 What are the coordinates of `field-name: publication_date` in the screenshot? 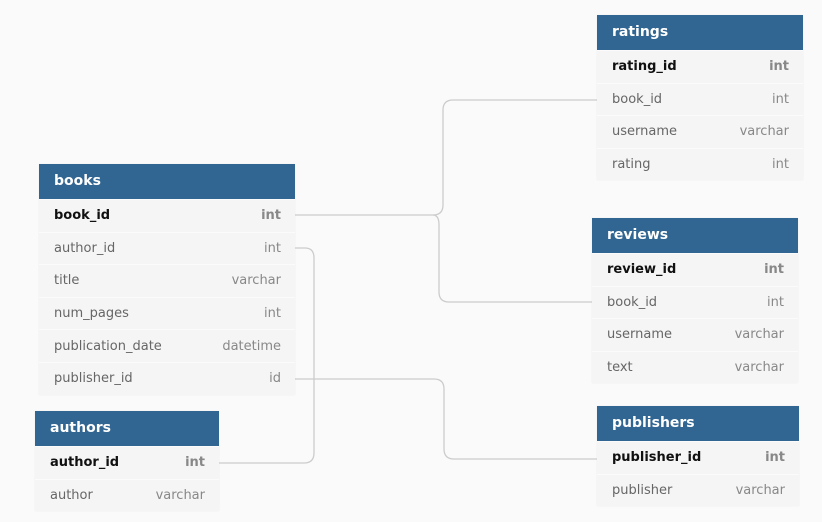 It's located at (108, 346).